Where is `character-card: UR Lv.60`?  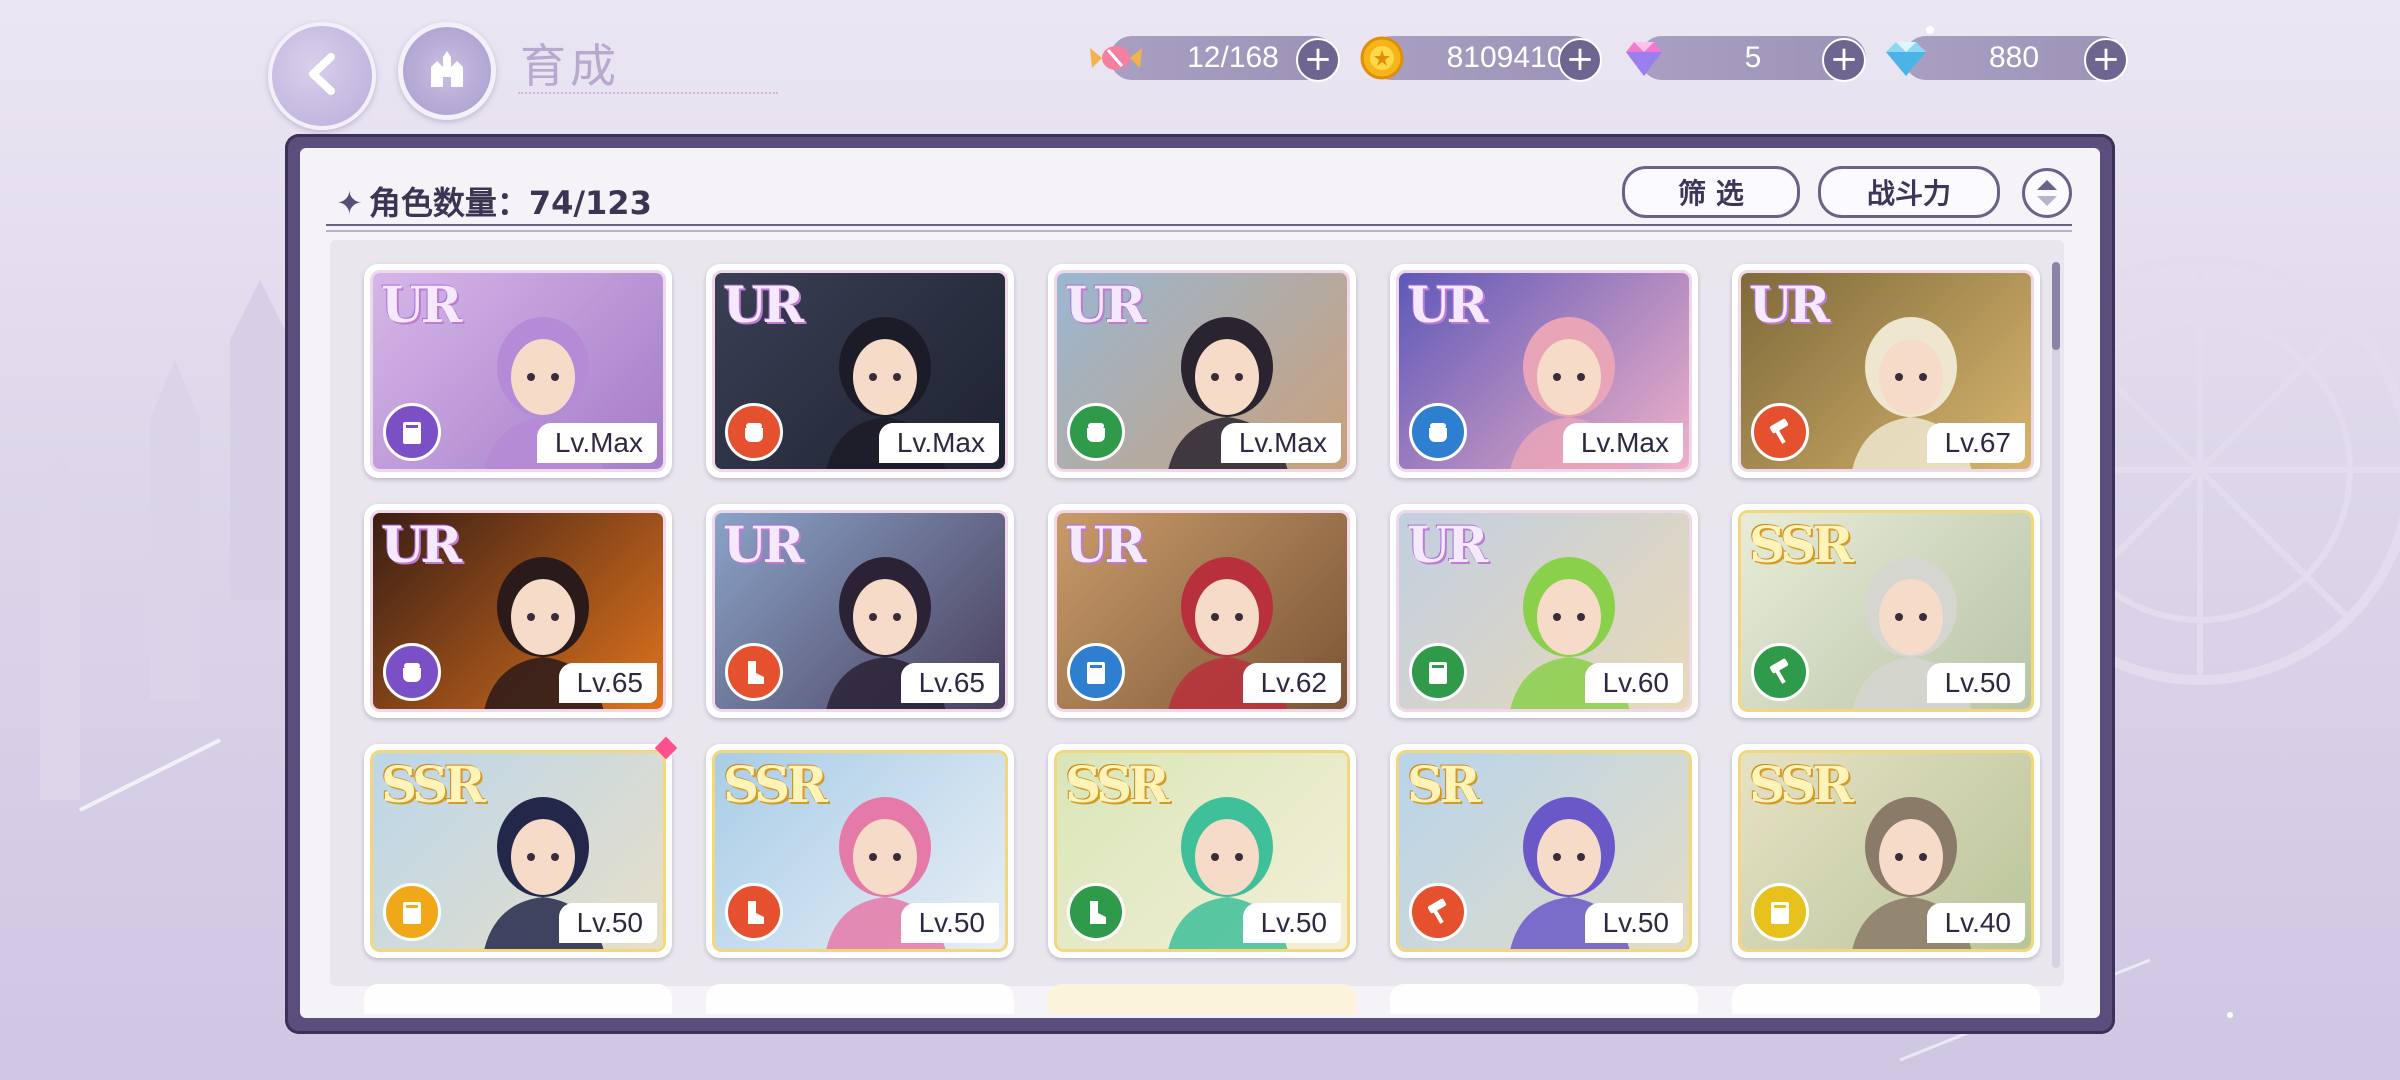 character-card: UR Lv.60 is located at coordinates (1544, 611).